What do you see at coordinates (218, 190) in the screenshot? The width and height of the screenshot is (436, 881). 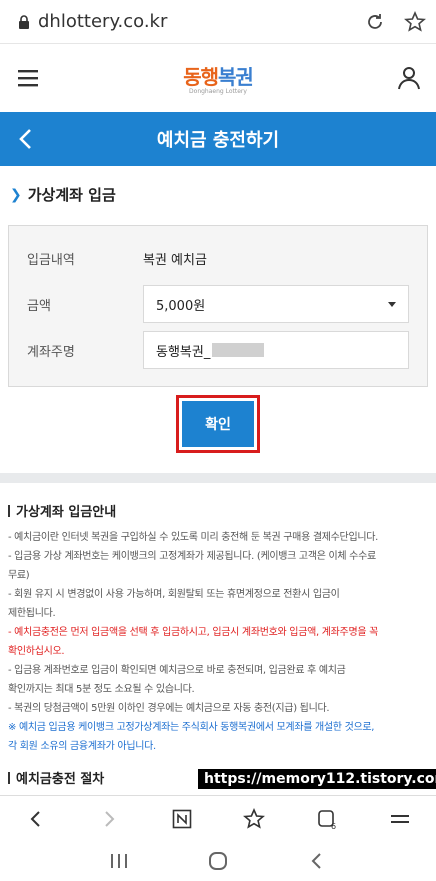 I see `section-heading: ❯ 가상계좌 입금` at bounding box center [218, 190].